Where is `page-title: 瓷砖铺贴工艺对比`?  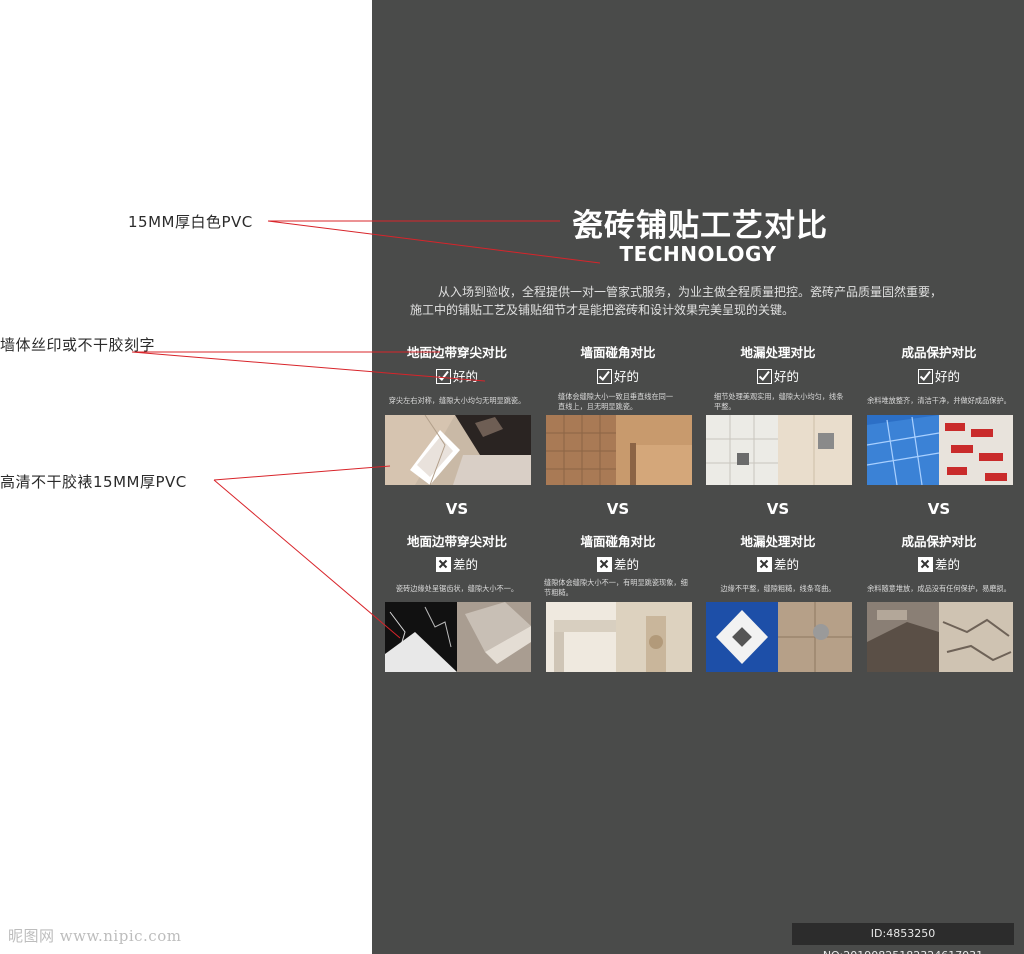
page-title: 瓷砖铺贴工艺对比 is located at coordinates (700, 226).